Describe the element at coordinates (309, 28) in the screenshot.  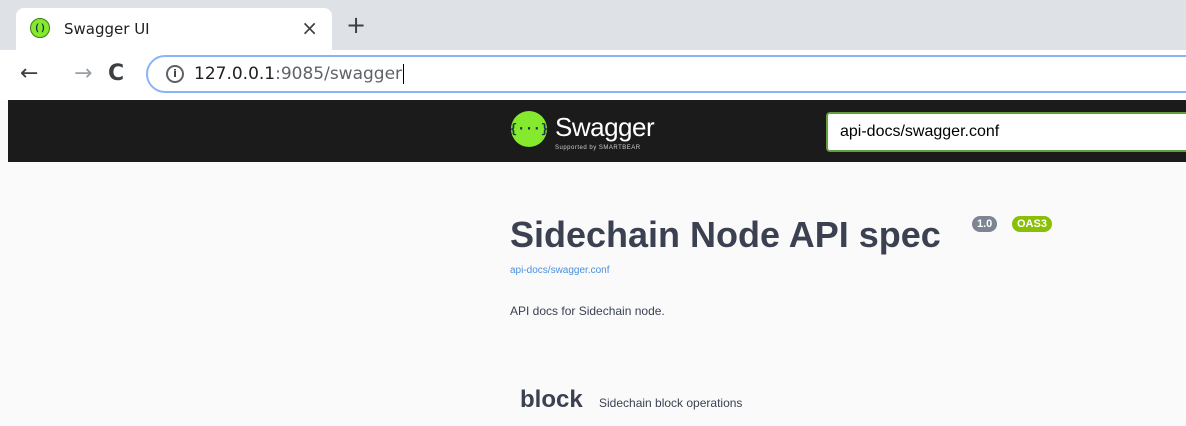
I see `close-tab-icon: ×` at that location.